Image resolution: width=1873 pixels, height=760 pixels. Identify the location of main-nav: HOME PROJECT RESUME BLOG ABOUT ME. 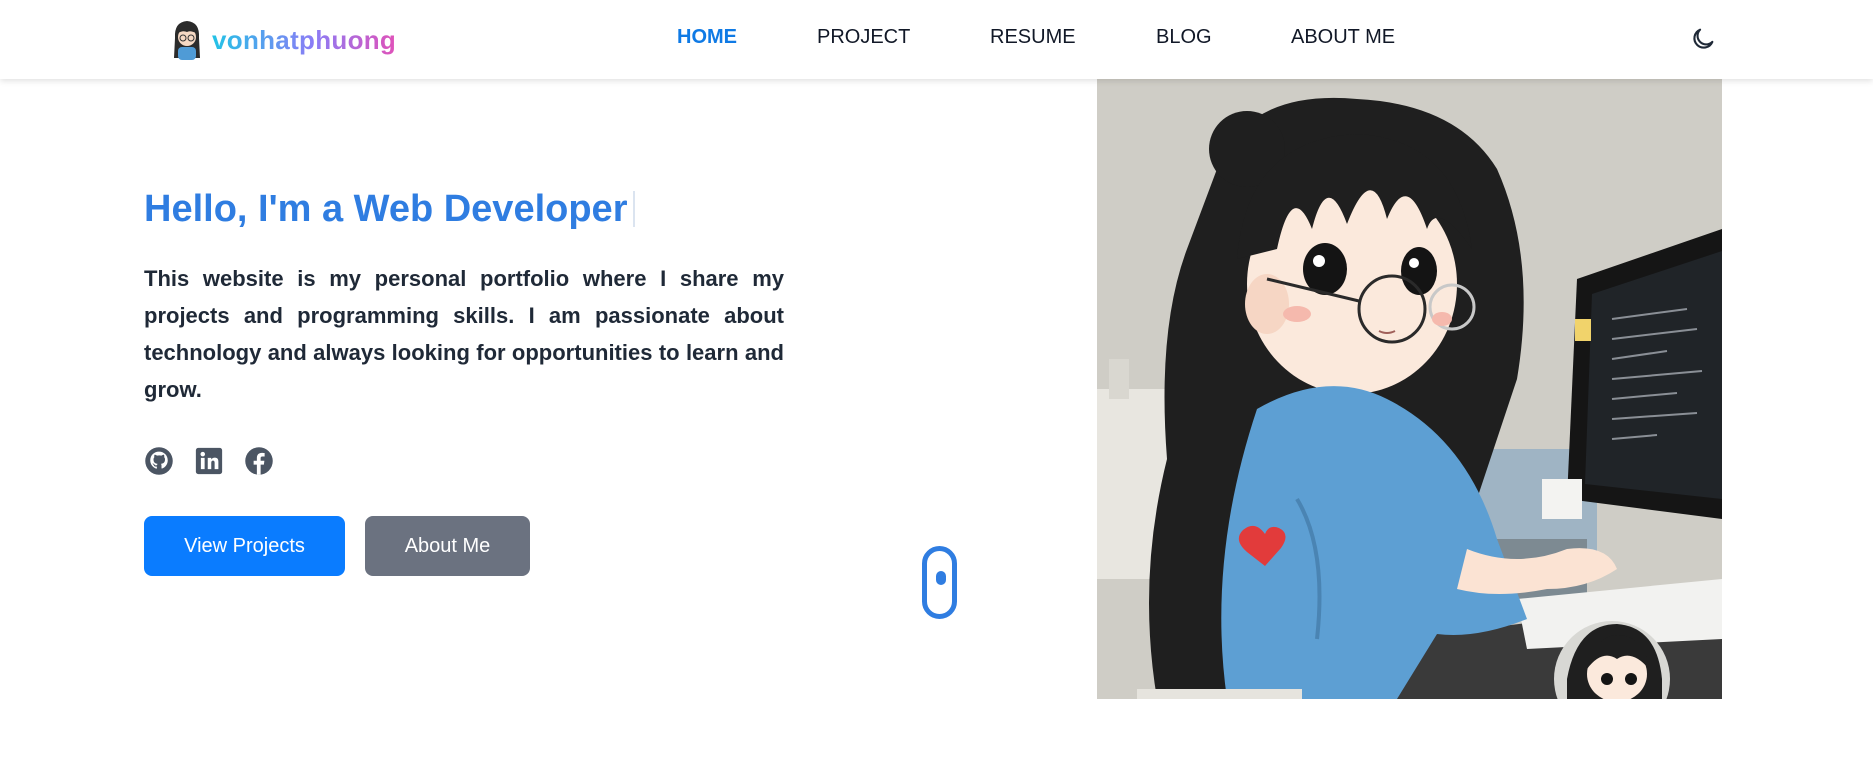
(936, 40).